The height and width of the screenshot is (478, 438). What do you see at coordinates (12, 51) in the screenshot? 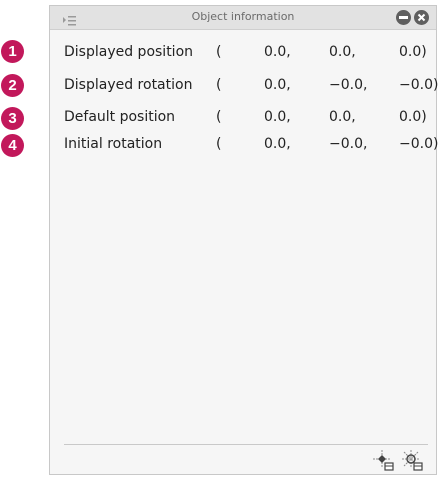
I see `callout-1: 1` at bounding box center [12, 51].